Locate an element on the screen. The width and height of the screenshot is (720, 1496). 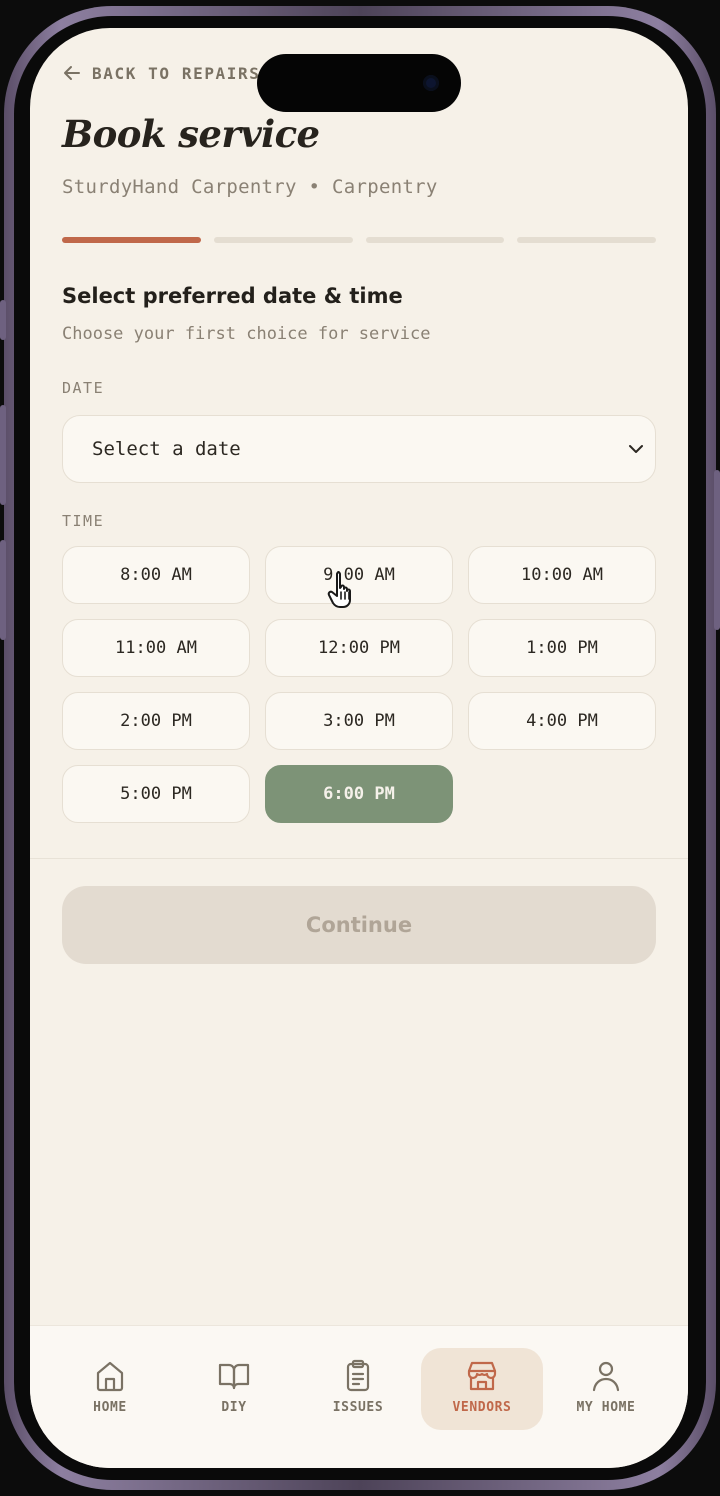
tab-vendors: VENDORS is located at coordinates (482, 1389).